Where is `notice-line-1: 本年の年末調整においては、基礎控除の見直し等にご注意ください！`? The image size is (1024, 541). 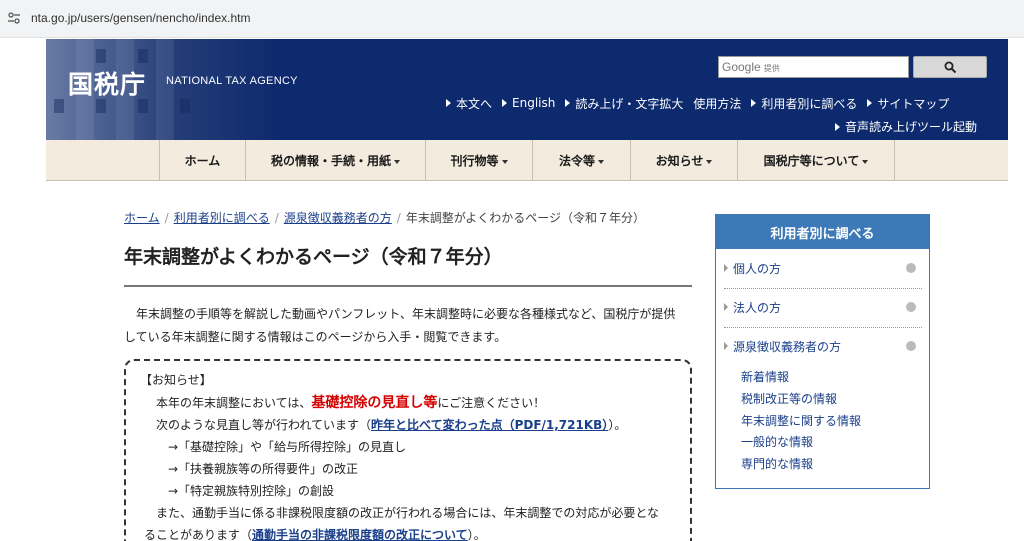
notice-line-1: 本年の年末調整においては、基礎控除の見直し等にご注意ください！ is located at coordinates (351, 403).